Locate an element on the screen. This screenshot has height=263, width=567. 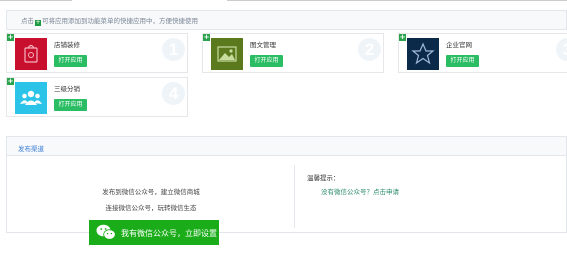
hint-text: 点击+可将应用添加到功能菜单的快捷应用中，方便快捷使用 is located at coordinates (109, 20).